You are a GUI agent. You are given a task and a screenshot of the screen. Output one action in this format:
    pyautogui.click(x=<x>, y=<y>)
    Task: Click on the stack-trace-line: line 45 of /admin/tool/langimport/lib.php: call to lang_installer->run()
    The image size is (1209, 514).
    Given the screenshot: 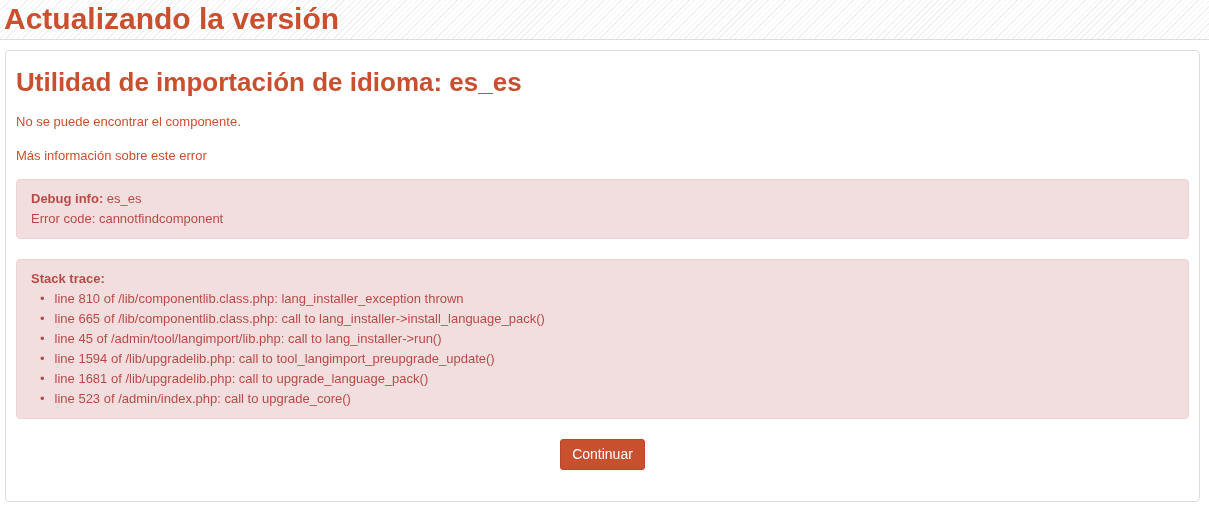 What is the action you would take?
    pyautogui.click(x=248, y=339)
    